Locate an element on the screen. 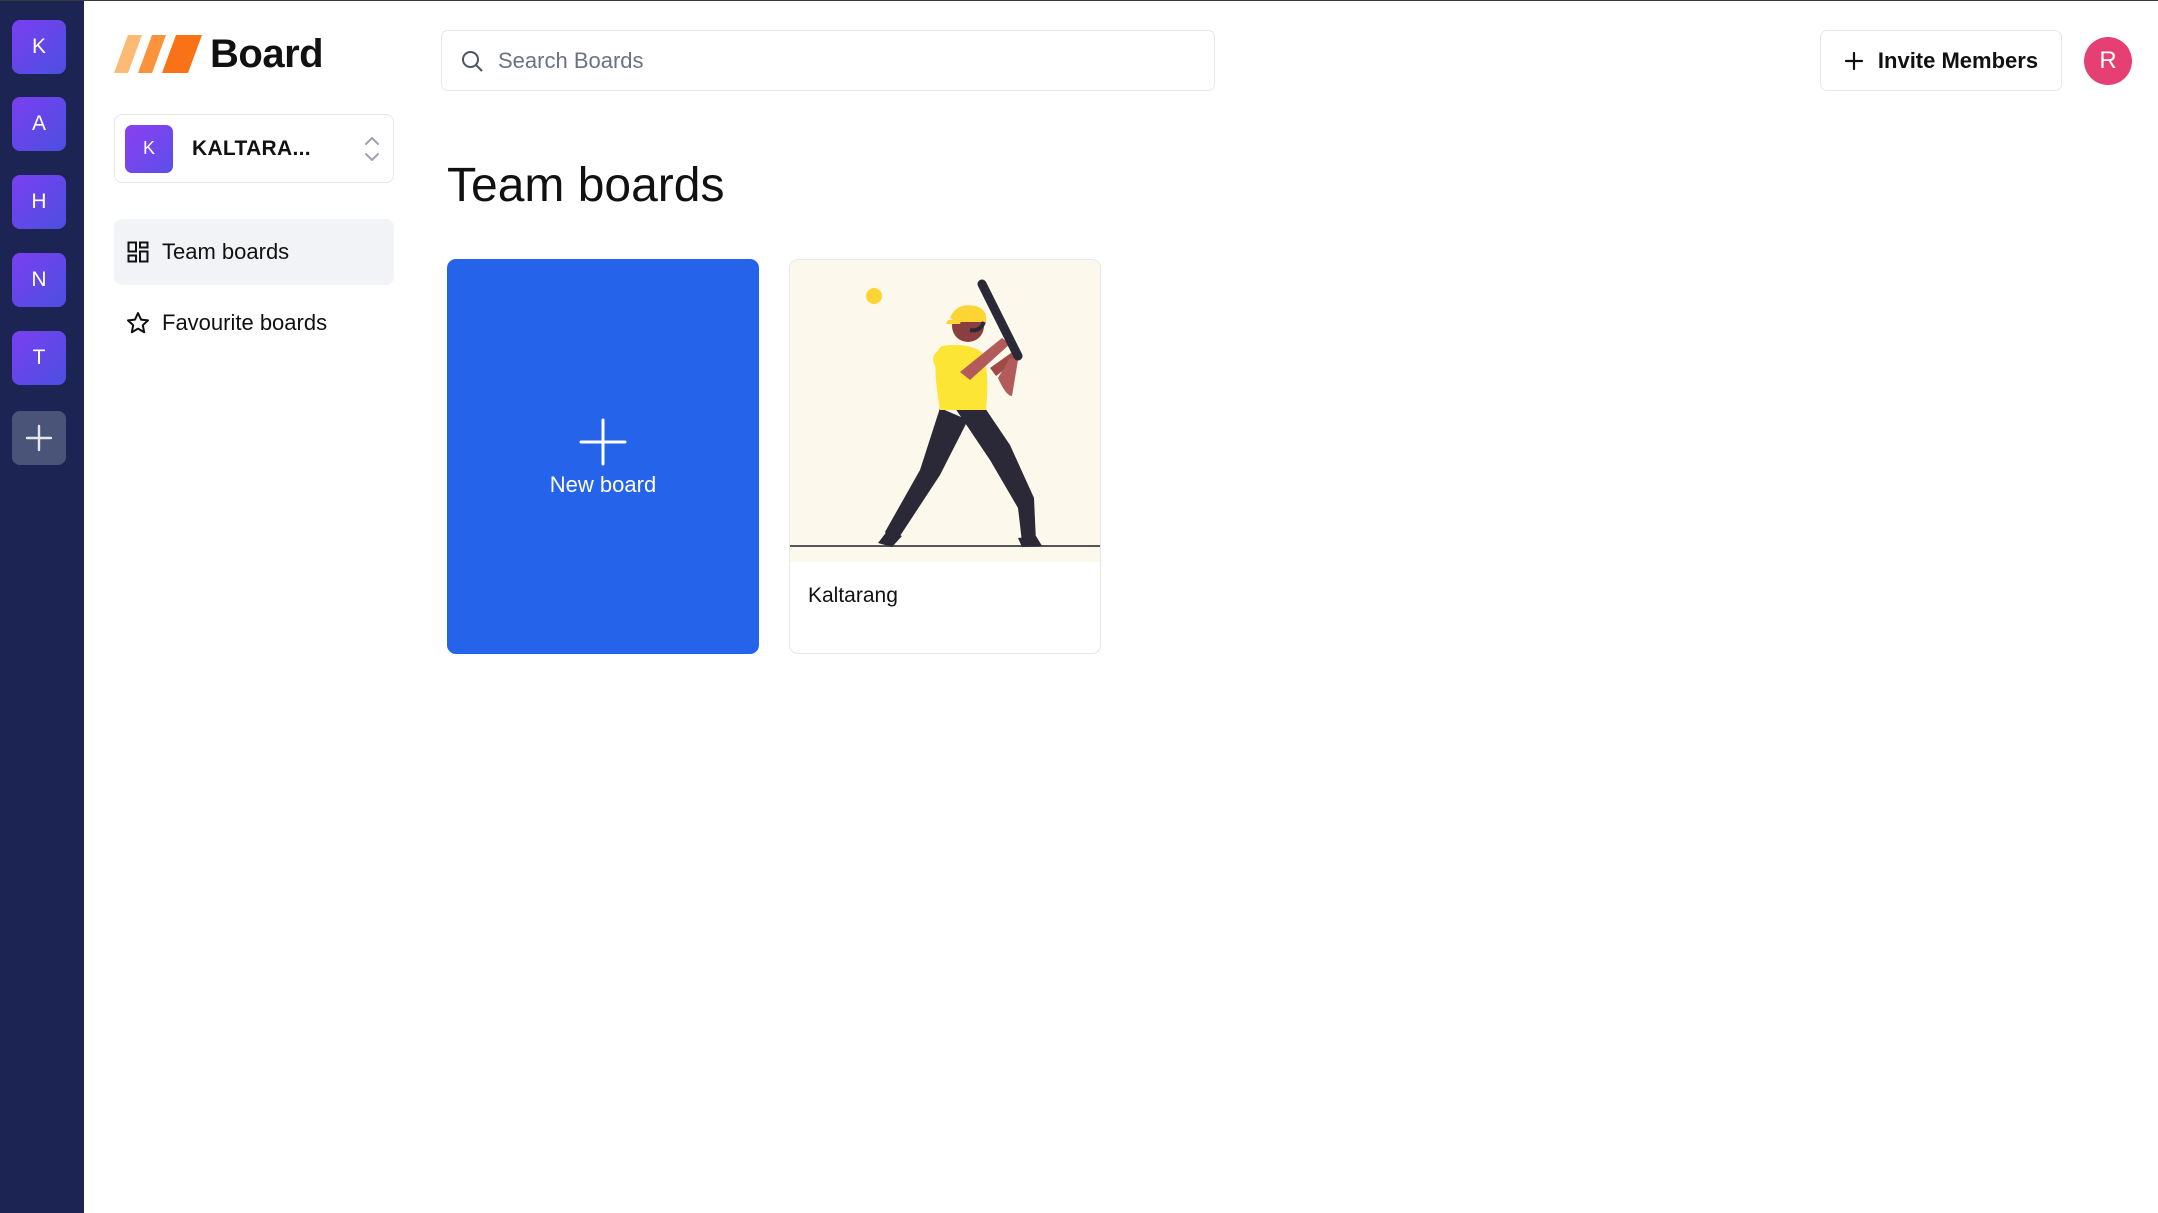 The image size is (2158, 1213). org-button-a: A is located at coordinates (39, 124).